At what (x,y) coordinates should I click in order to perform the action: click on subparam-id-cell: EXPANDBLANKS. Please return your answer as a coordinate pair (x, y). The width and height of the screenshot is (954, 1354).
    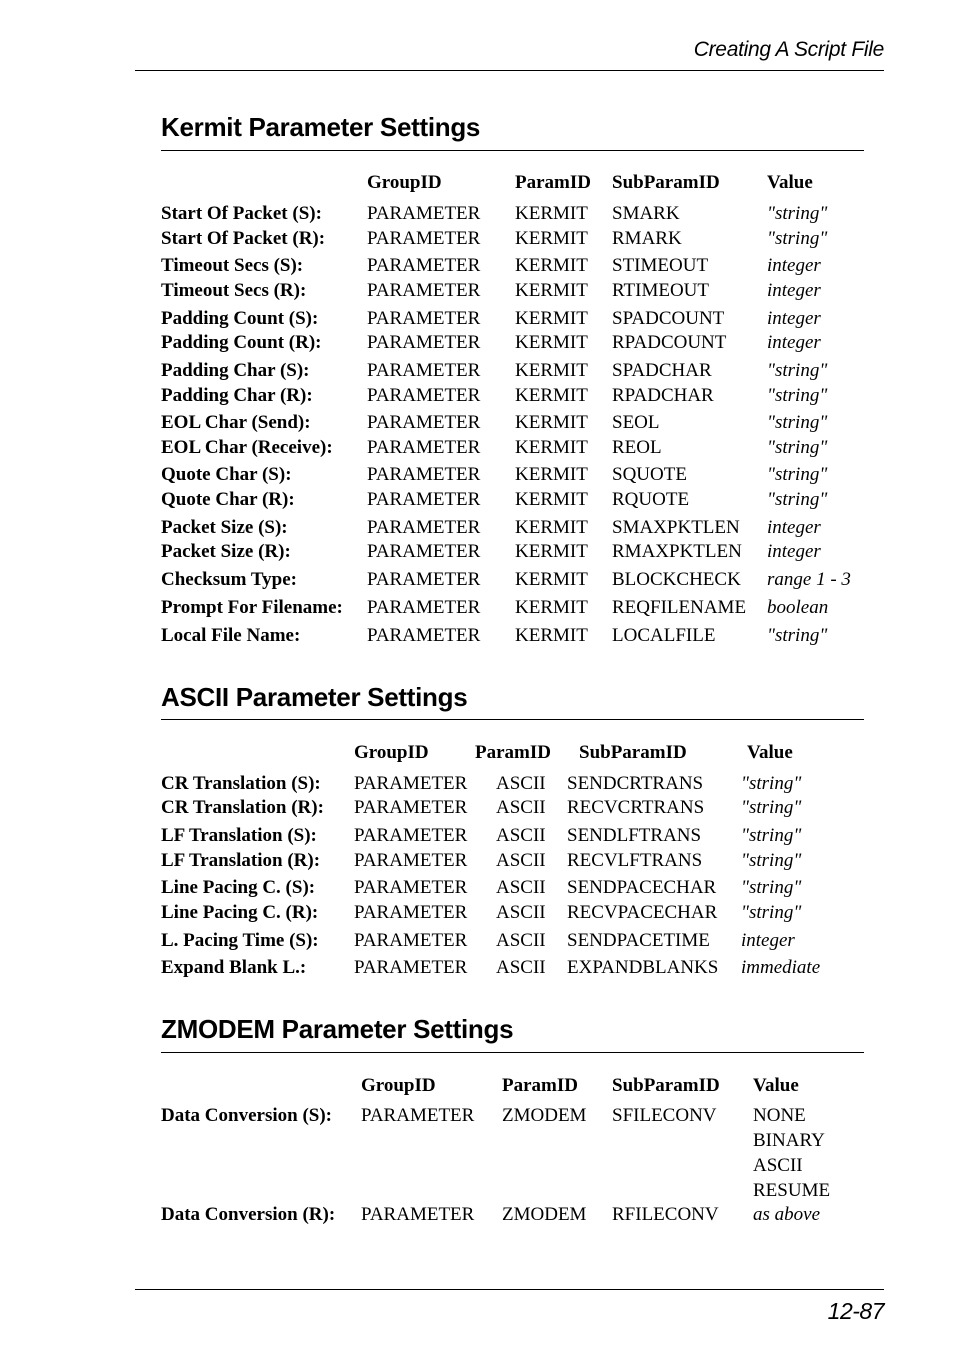
    Looking at the image, I should click on (643, 967).